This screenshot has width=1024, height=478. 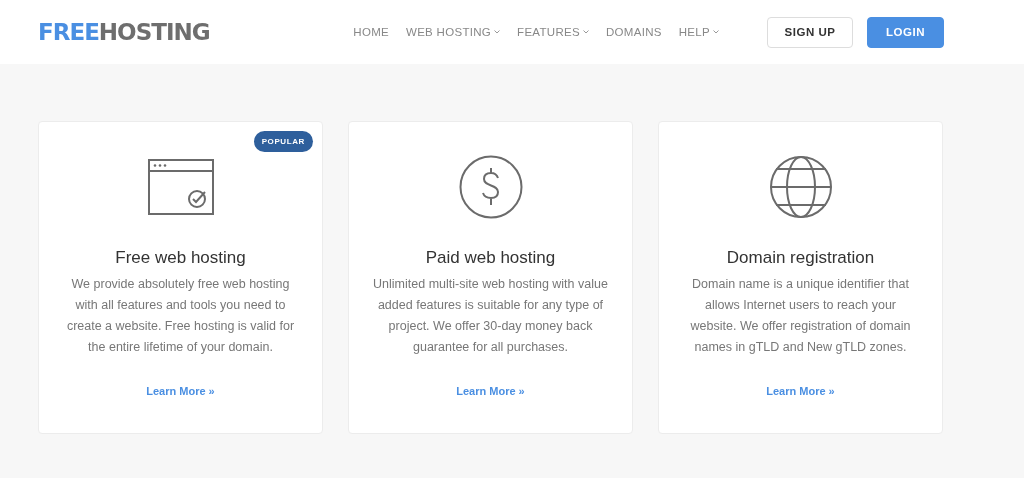 I want to click on signup-button: SIGN UP, so click(x=810, y=32).